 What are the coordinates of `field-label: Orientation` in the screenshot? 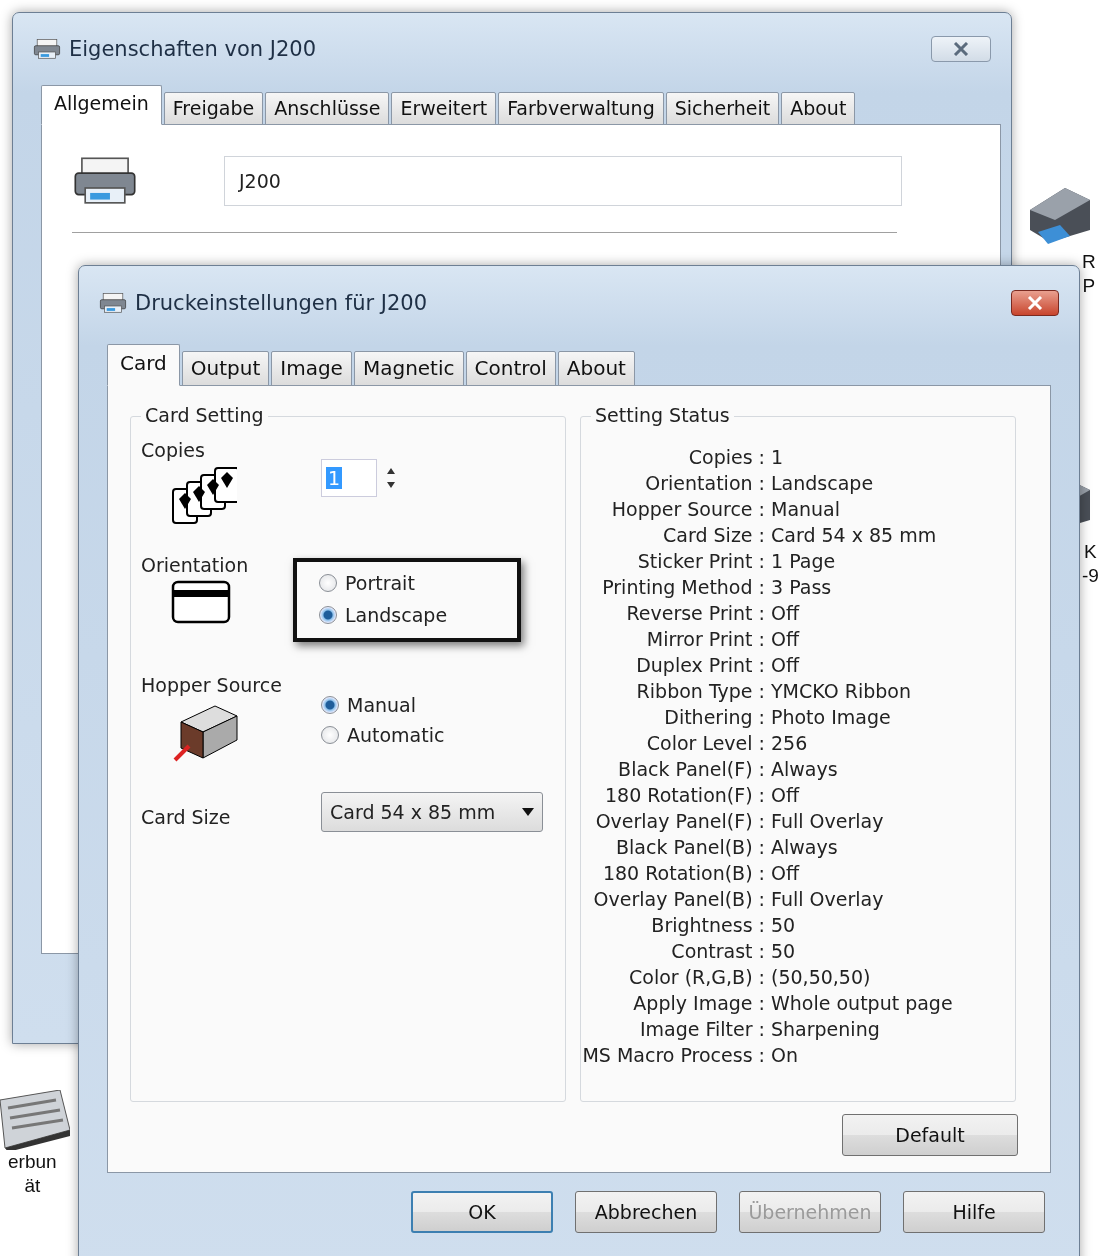 It's located at (195, 565).